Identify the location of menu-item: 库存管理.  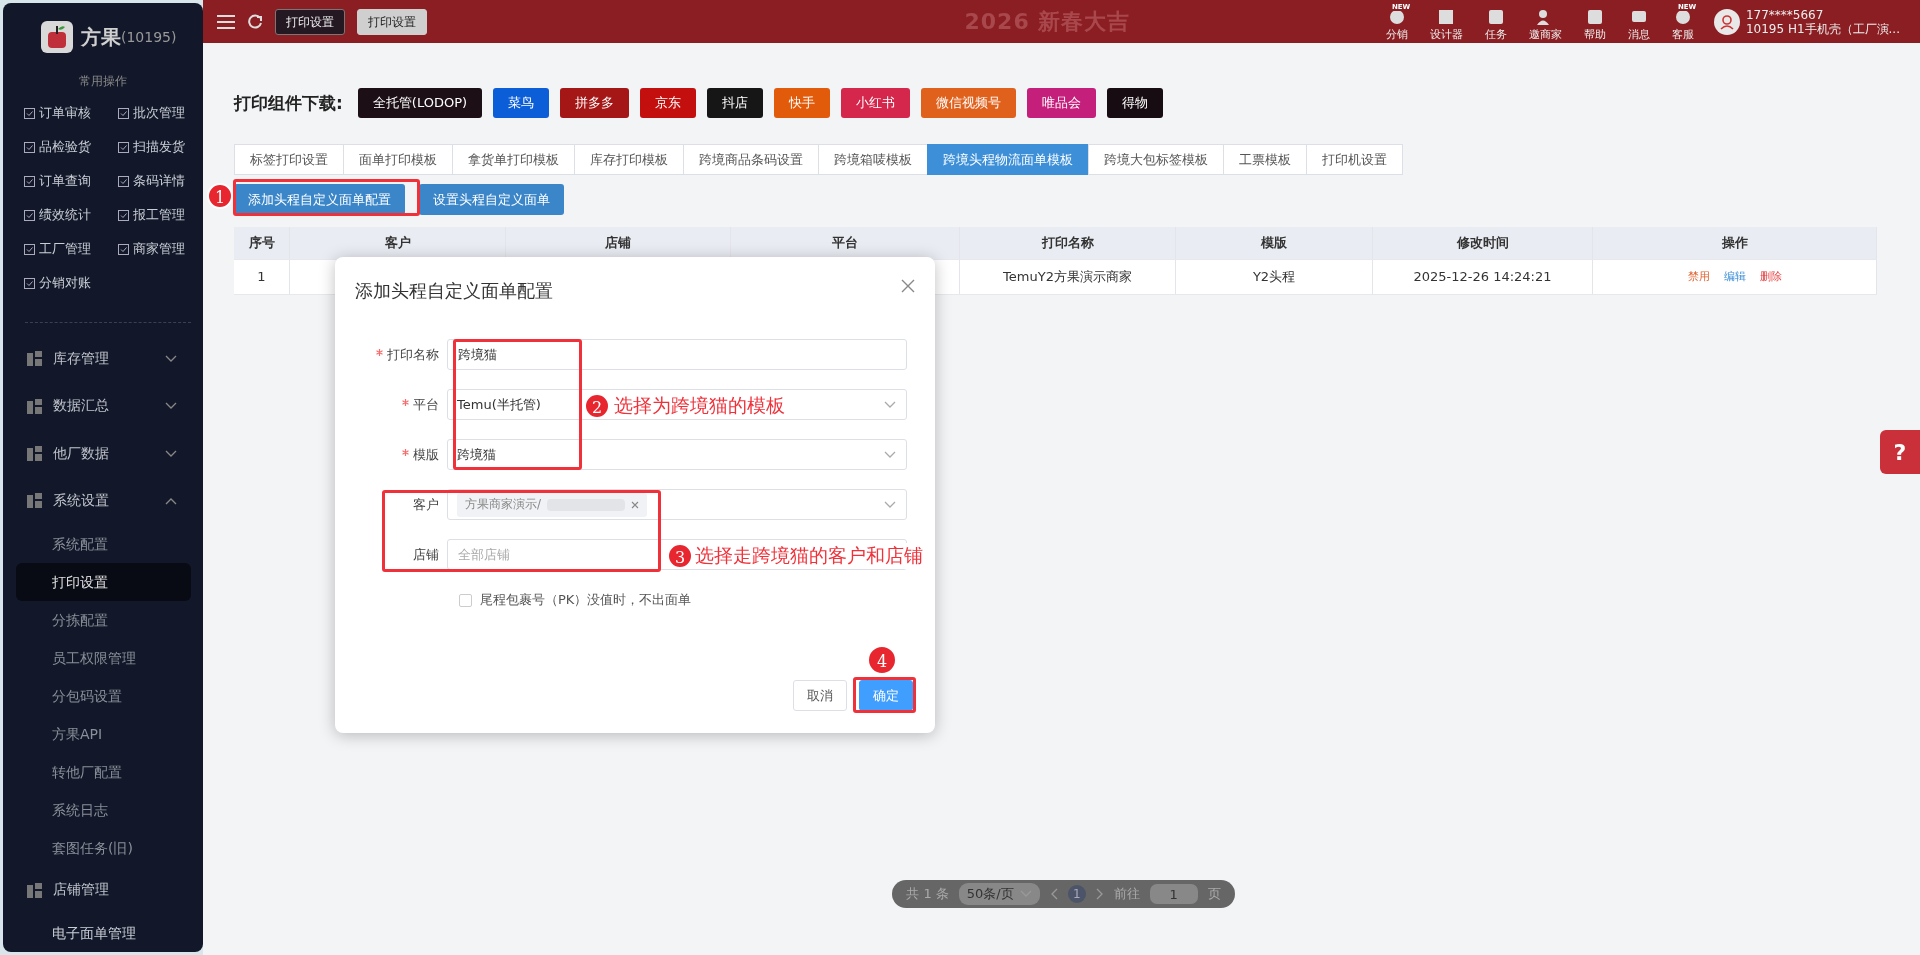
(103, 359).